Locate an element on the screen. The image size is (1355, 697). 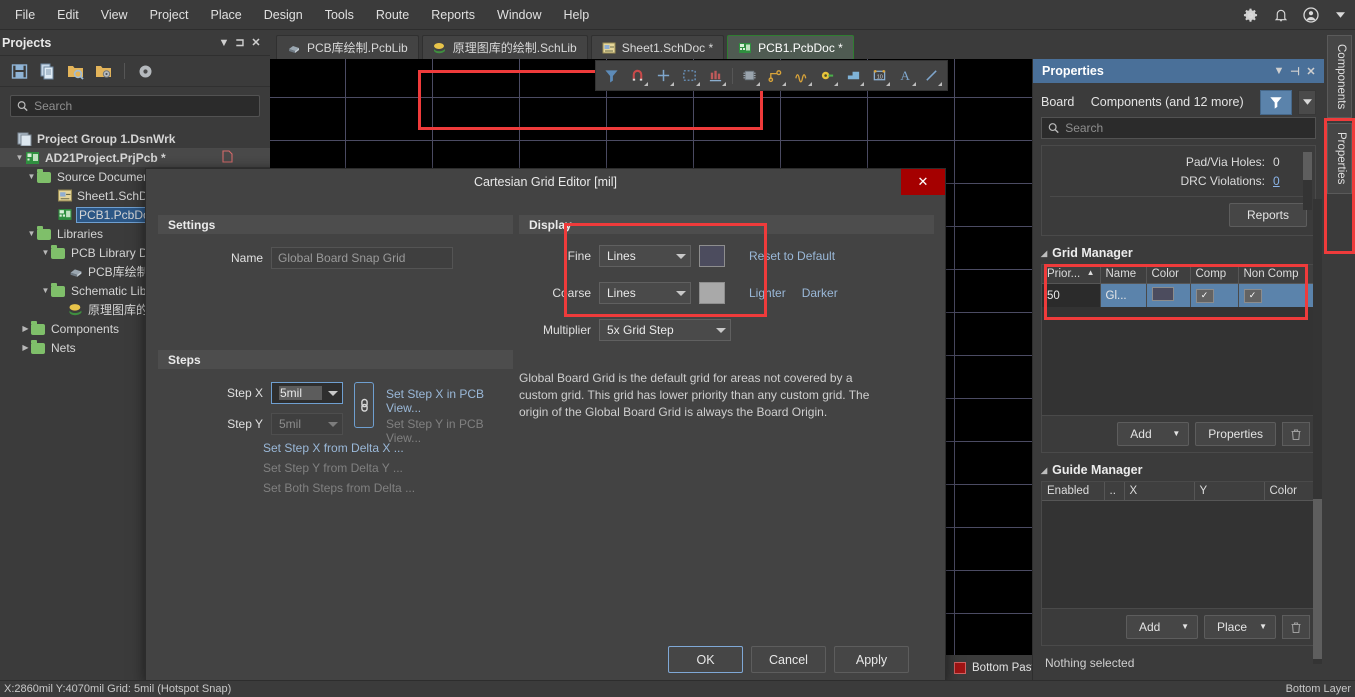
filter-dropdown-button is located at coordinates (1307, 102).